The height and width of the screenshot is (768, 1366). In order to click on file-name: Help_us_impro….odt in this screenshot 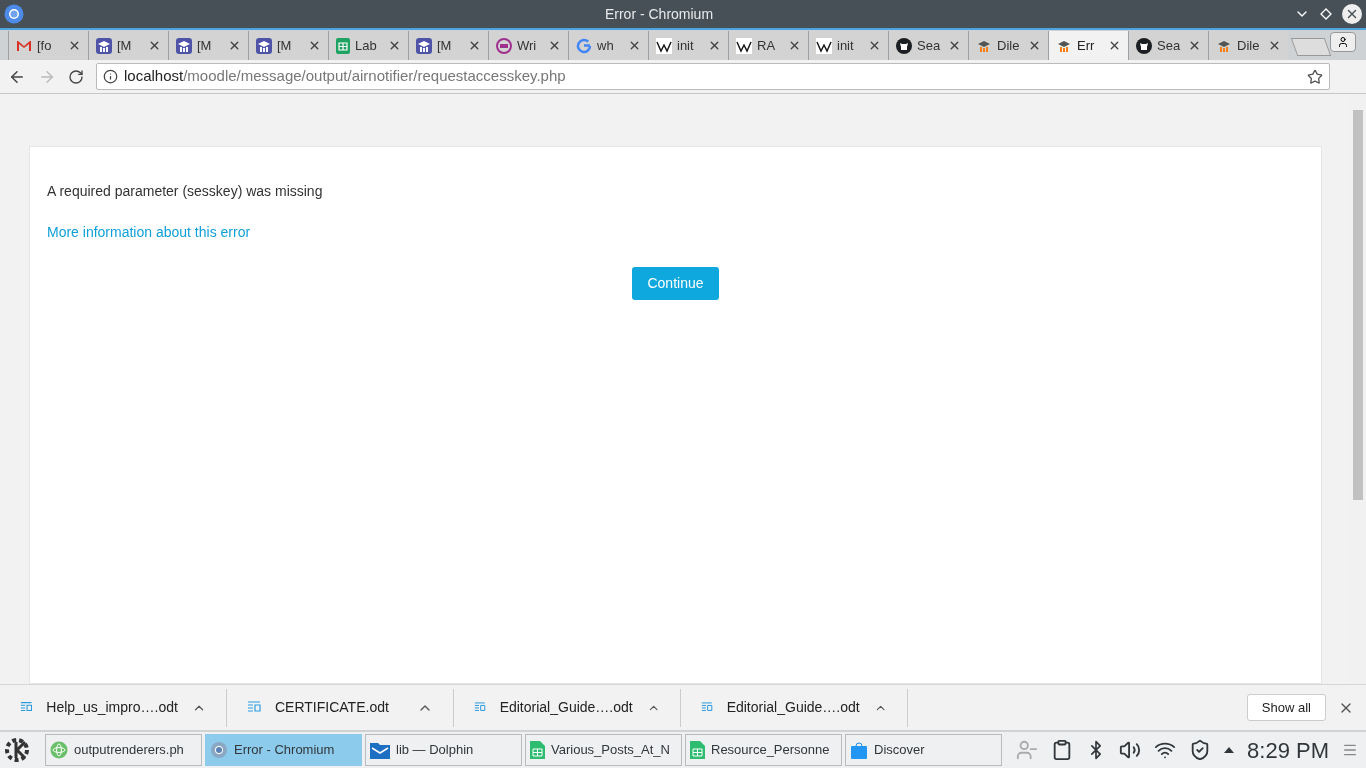, I will do `click(112, 707)`.